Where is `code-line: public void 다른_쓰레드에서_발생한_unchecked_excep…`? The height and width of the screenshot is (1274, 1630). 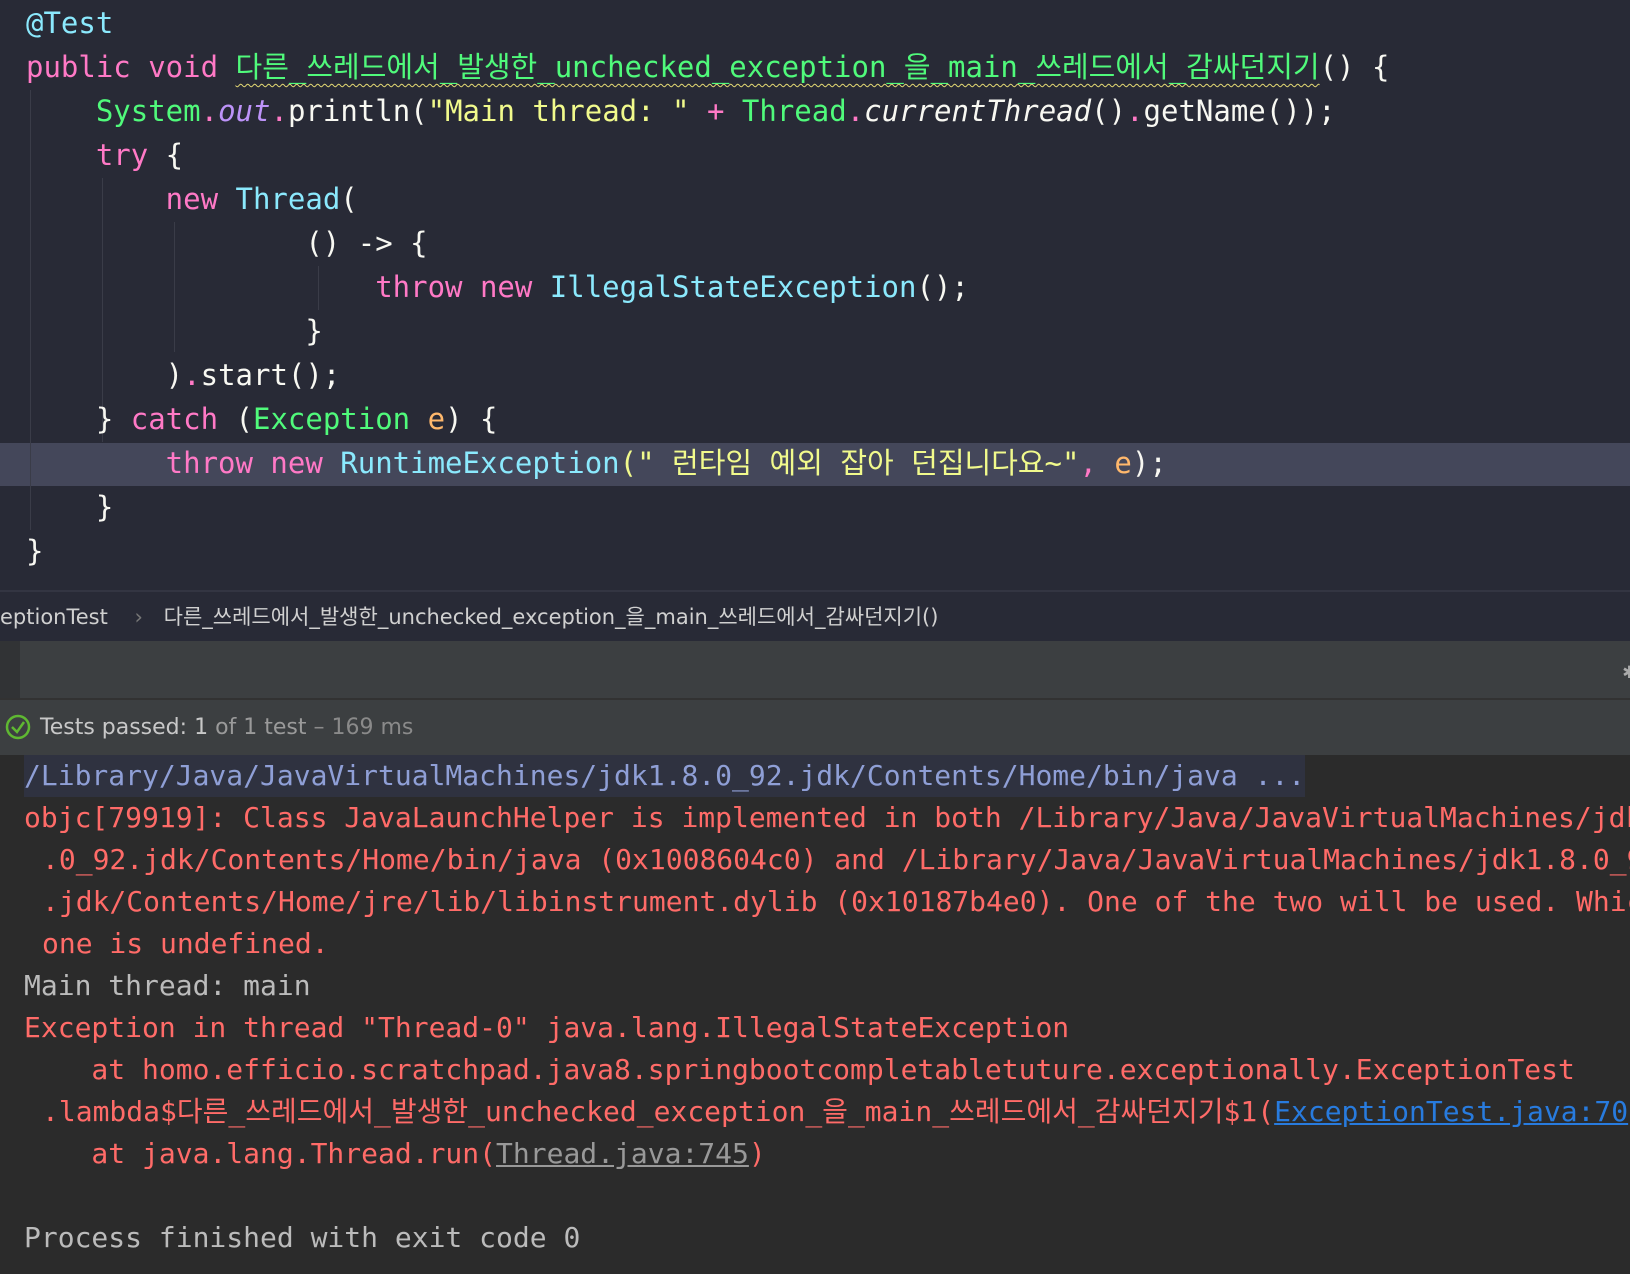 code-line: public void 다른_쓰레드에서_발생한_unchecked_excep… is located at coordinates (707, 67).